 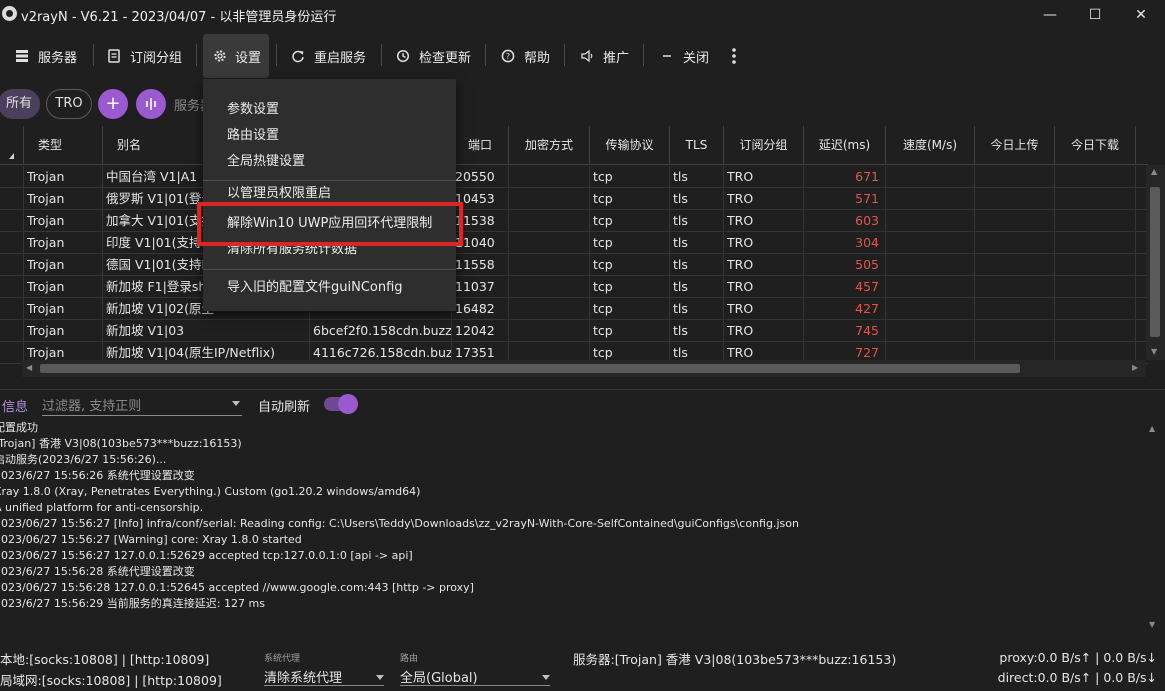 What do you see at coordinates (303, 678) in the screenshot?
I see `system-proxy-value: 清除系统代理` at bounding box center [303, 678].